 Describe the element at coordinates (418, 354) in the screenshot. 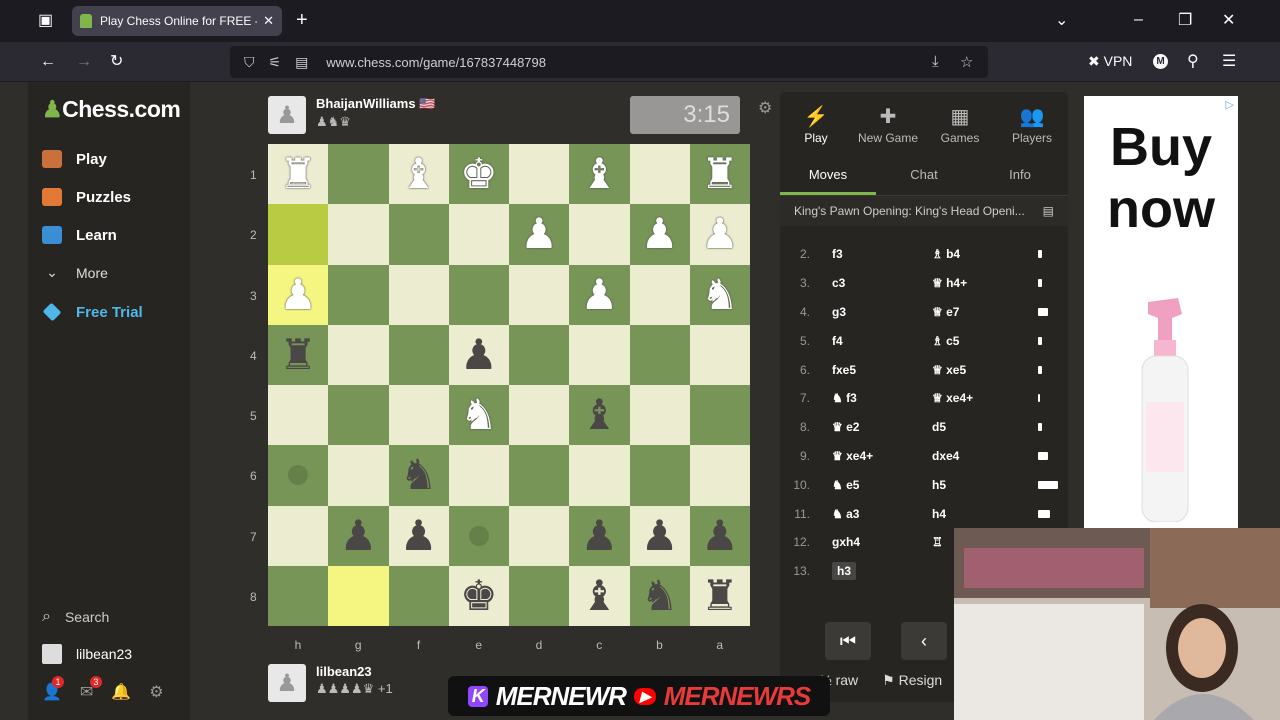

I see `square-f4` at that location.